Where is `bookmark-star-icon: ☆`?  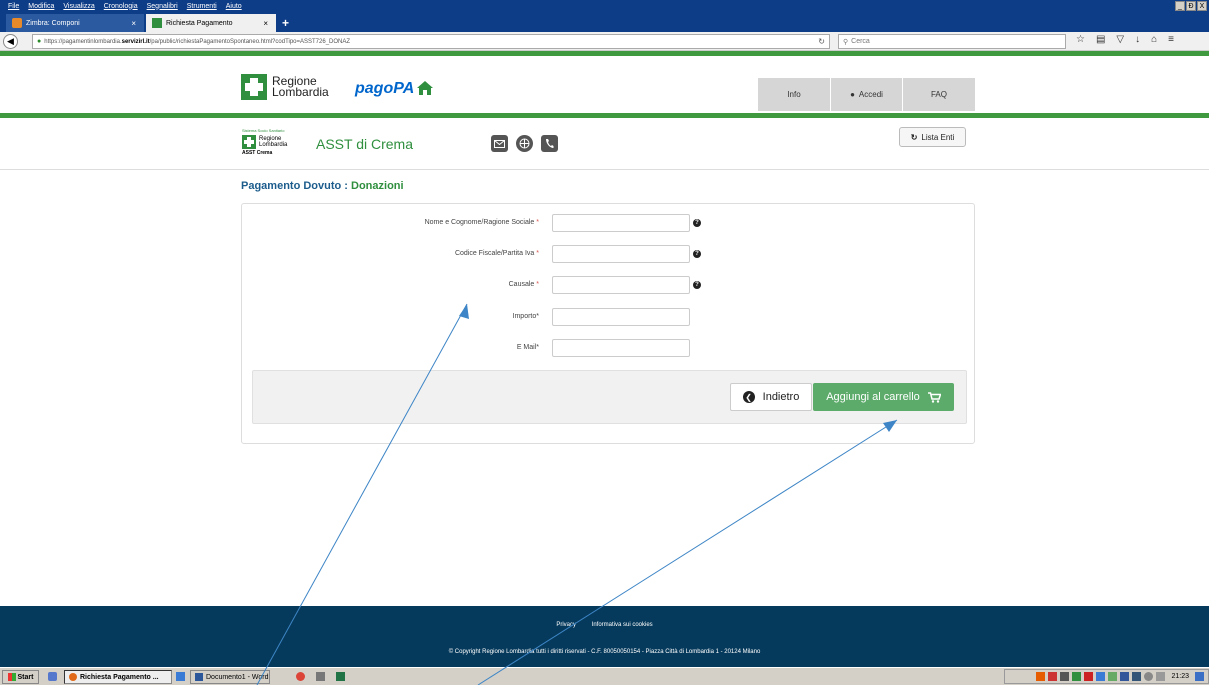
bookmark-star-icon: ☆ is located at coordinates (1080, 39).